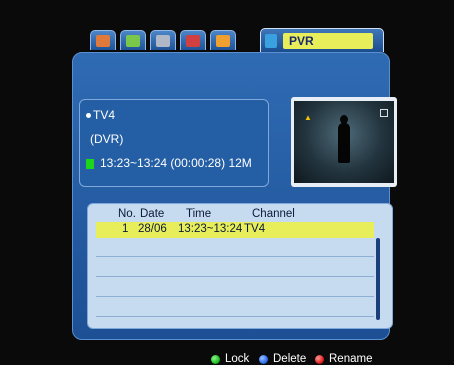 The width and height of the screenshot is (454, 365). I want to click on table-row: 1 28/06 13:23~13:24 TV4, so click(235, 230).